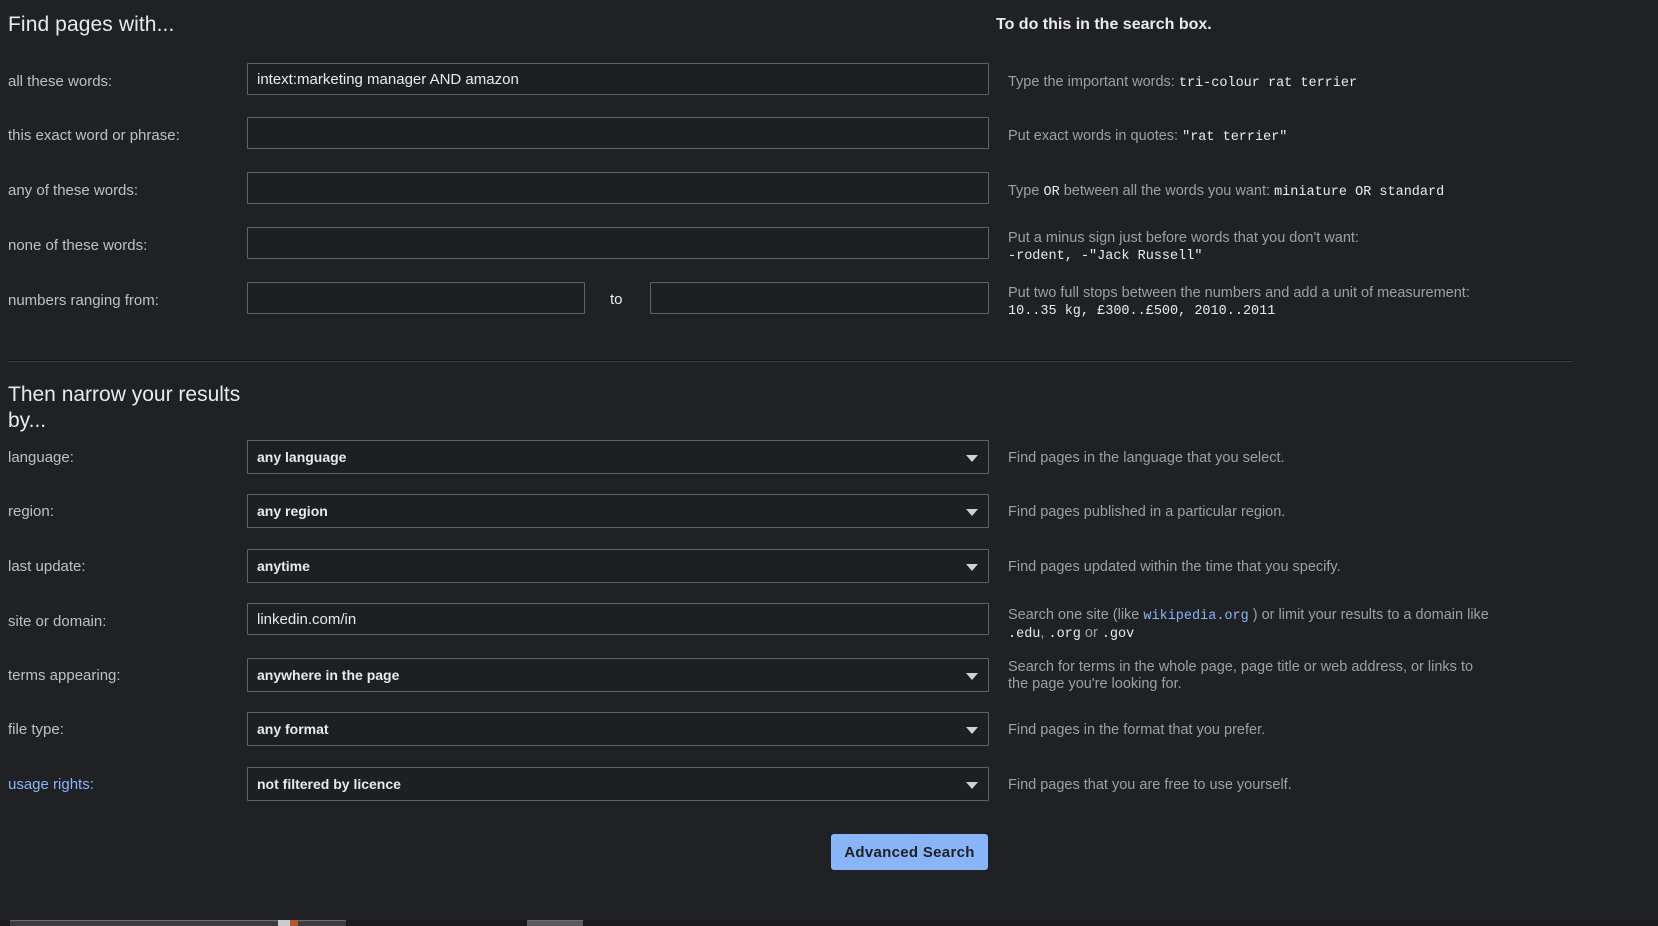 The width and height of the screenshot is (1658, 926). Describe the element at coordinates (618, 675) in the screenshot. I see `terms-appearing-select: anywhere in the page` at that location.